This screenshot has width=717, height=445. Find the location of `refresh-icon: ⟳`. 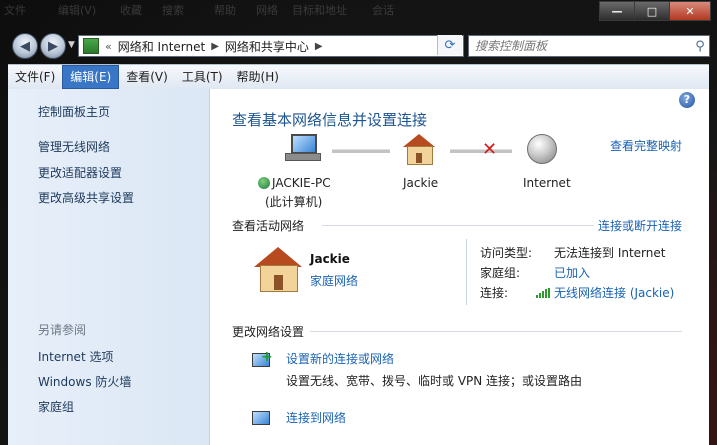

refresh-icon: ⟳ is located at coordinates (450, 45).